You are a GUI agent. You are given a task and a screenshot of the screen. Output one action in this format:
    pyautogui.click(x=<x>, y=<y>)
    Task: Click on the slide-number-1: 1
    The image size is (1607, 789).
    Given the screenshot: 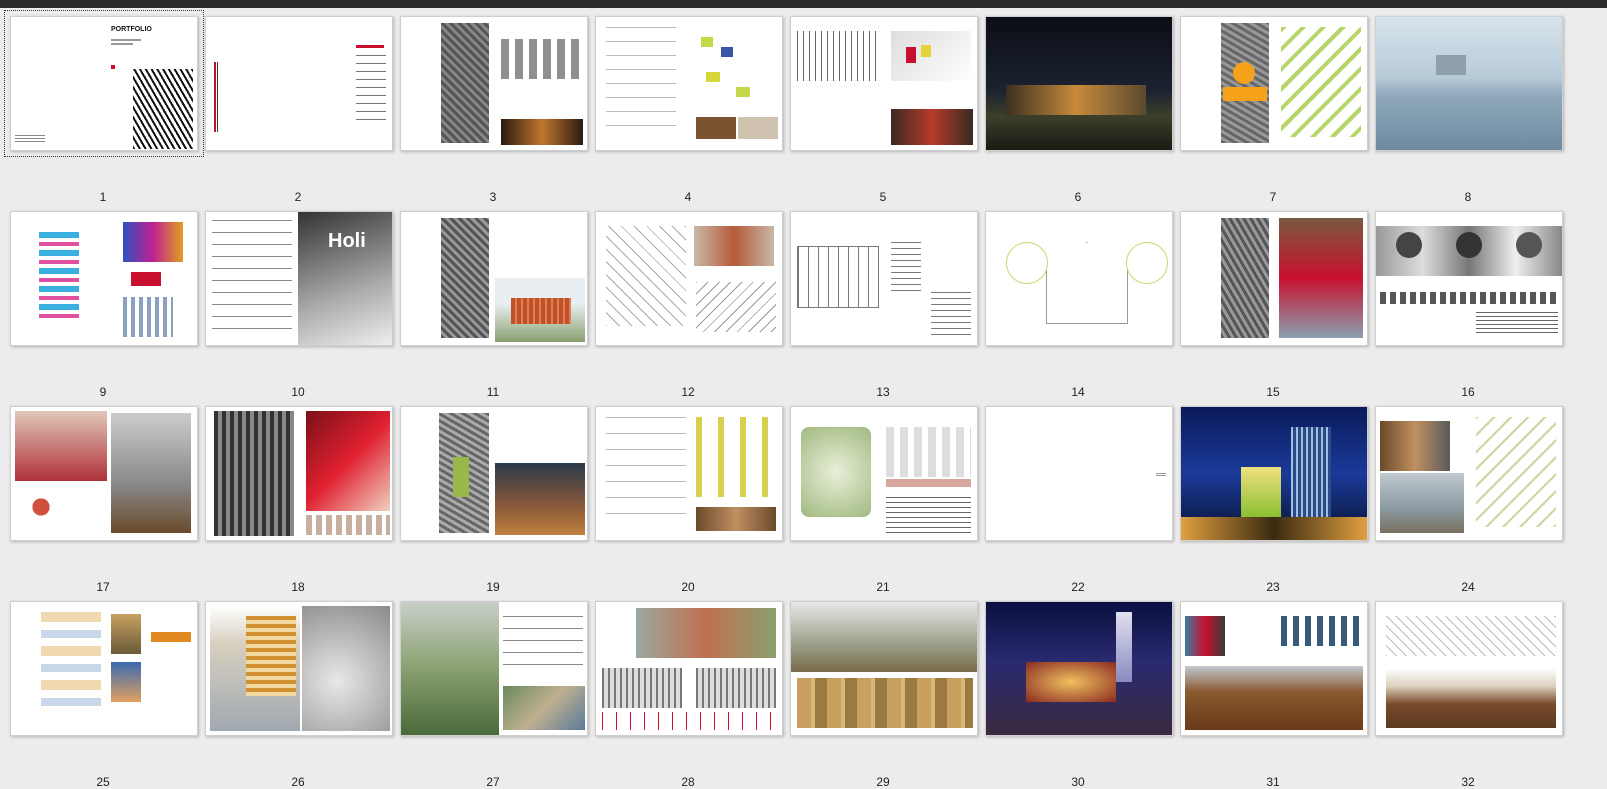 What is the action you would take?
    pyautogui.click(x=103, y=197)
    